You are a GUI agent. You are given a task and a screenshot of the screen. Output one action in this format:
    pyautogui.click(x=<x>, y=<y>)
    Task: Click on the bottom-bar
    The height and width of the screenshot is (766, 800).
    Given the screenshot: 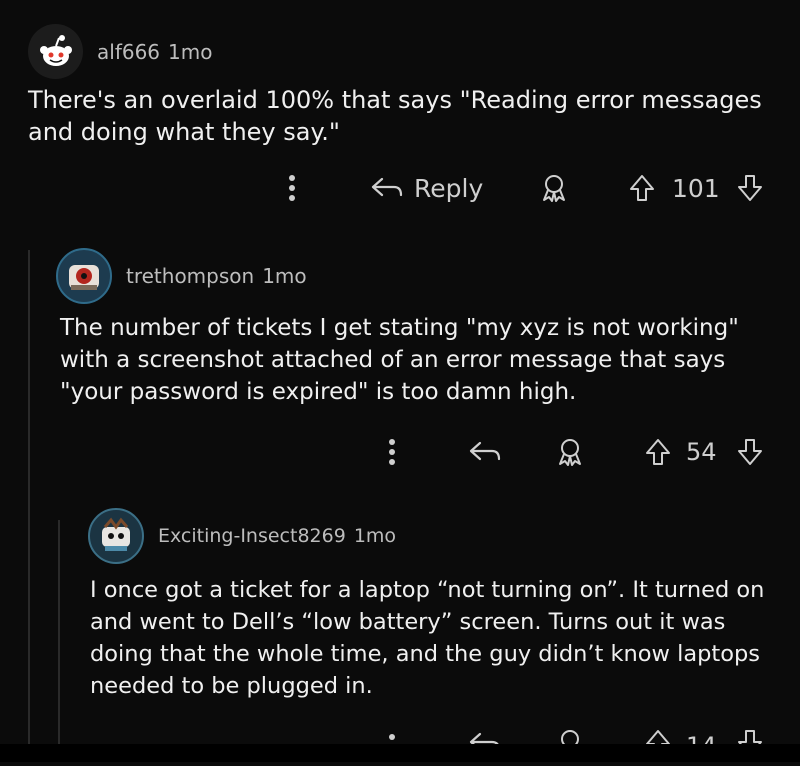 What is the action you would take?
    pyautogui.click(x=400, y=753)
    